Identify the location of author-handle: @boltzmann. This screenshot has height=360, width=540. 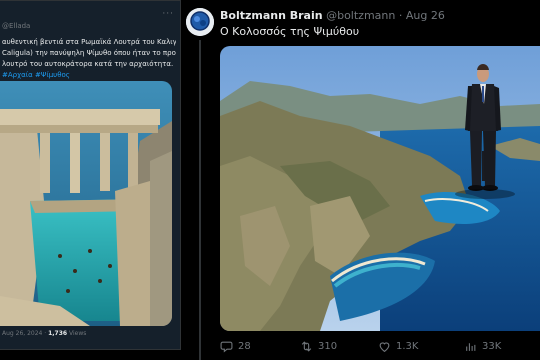
(360, 15).